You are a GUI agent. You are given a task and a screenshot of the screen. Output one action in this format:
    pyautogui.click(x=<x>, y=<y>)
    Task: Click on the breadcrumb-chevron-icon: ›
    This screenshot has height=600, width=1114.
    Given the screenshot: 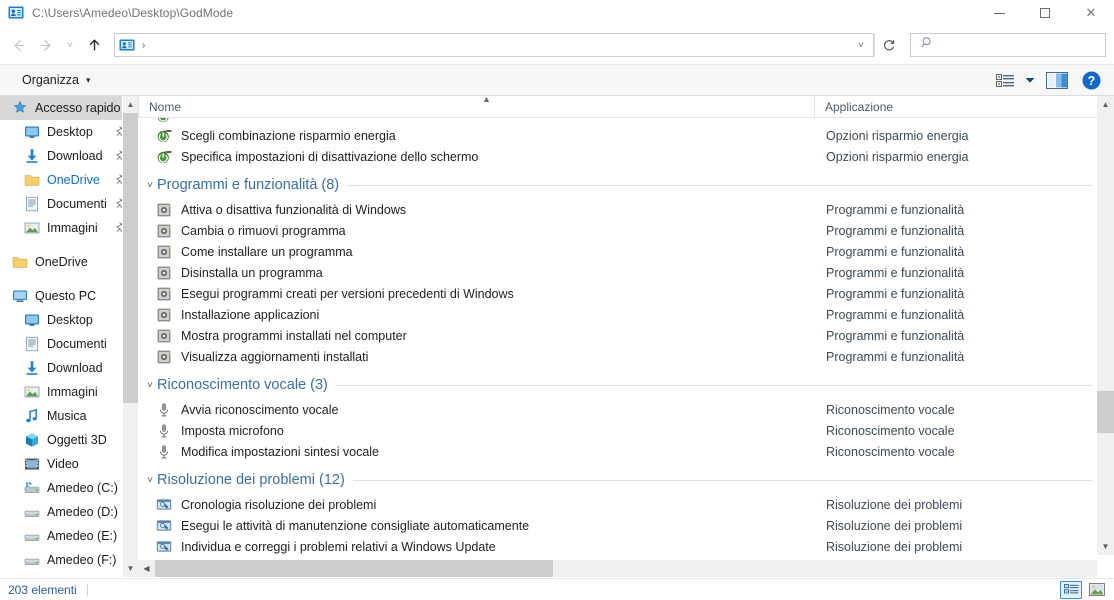 What is the action you would take?
    pyautogui.click(x=143, y=45)
    